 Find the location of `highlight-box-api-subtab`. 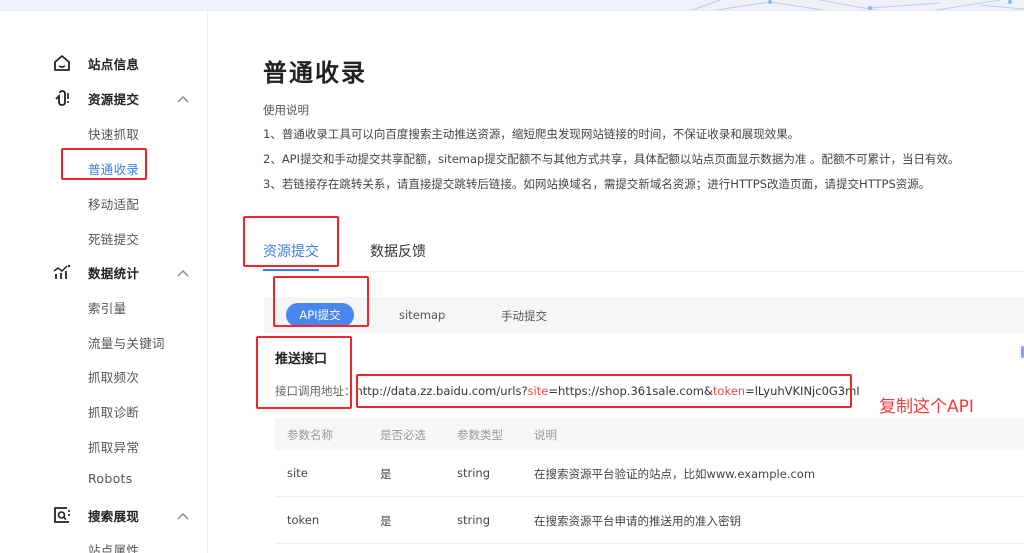

highlight-box-api-subtab is located at coordinates (321, 301).